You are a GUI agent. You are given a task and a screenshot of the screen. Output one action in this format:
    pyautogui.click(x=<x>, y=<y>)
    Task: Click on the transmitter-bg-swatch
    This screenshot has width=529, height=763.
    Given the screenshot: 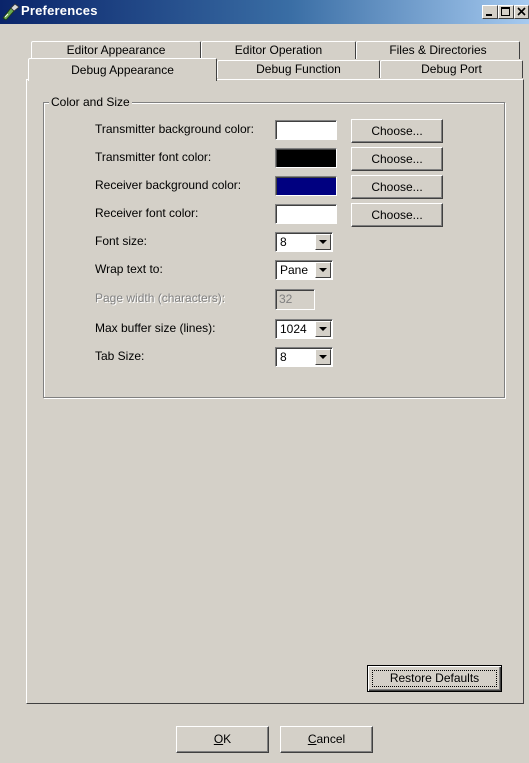 What is the action you would take?
    pyautogui.click(x=306, y=130)
    